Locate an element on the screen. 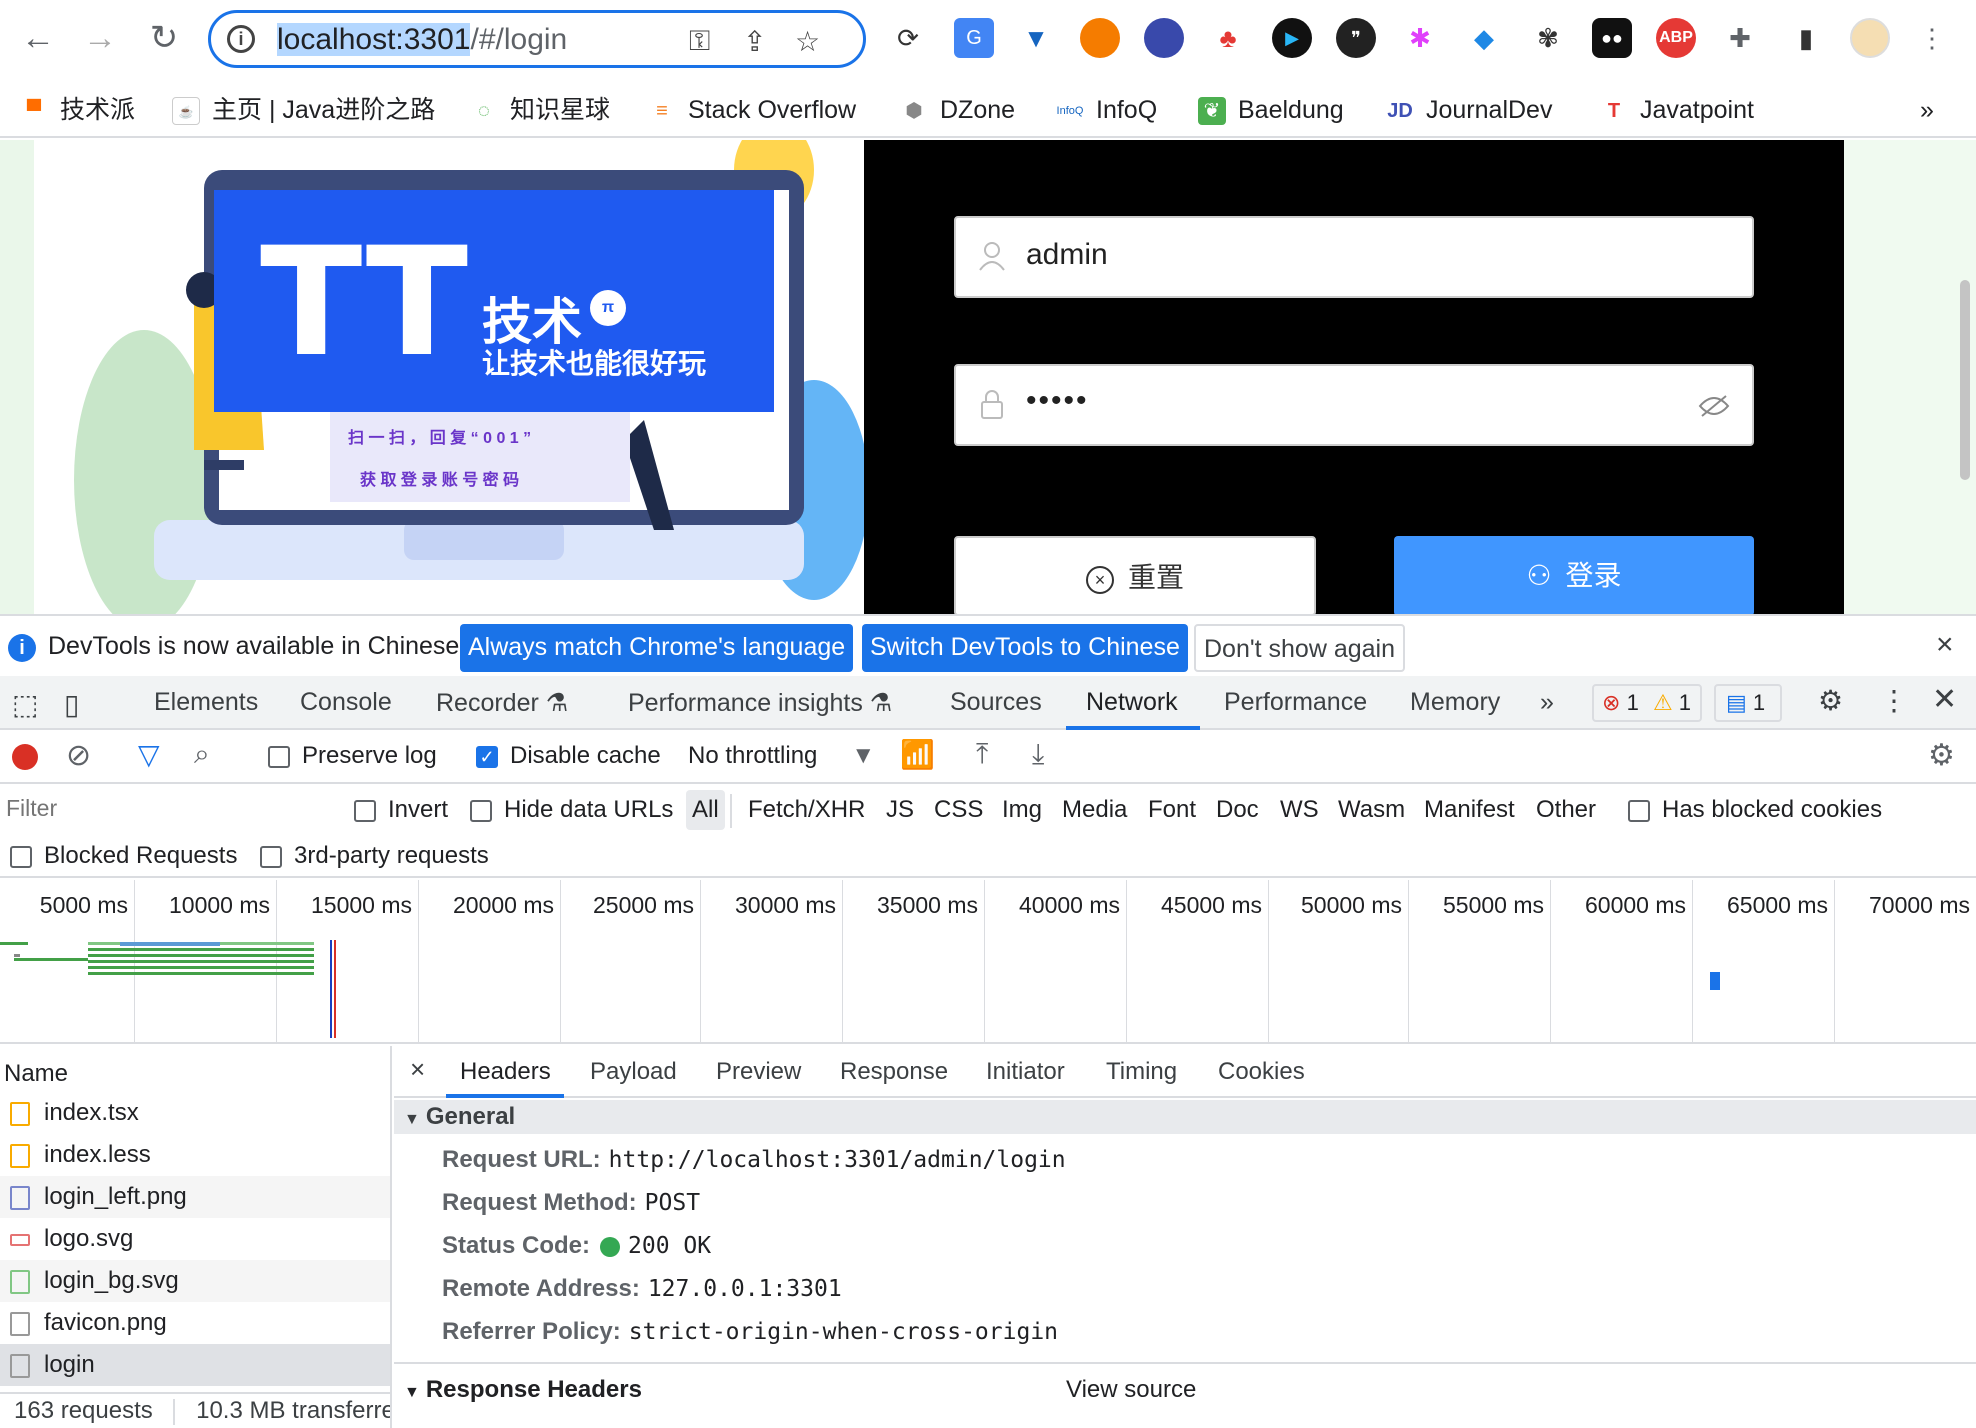  bookmark-item: ≡ Stack Overflow is located at coordinates (752, 110).